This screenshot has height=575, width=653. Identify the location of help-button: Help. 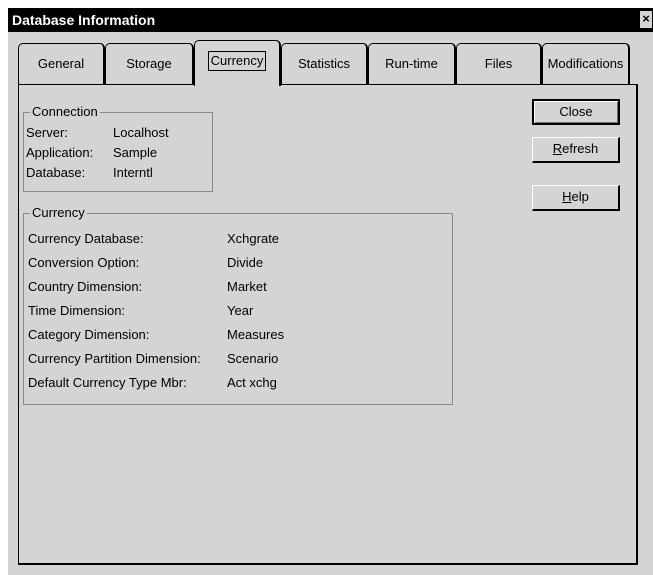
(576, 198).